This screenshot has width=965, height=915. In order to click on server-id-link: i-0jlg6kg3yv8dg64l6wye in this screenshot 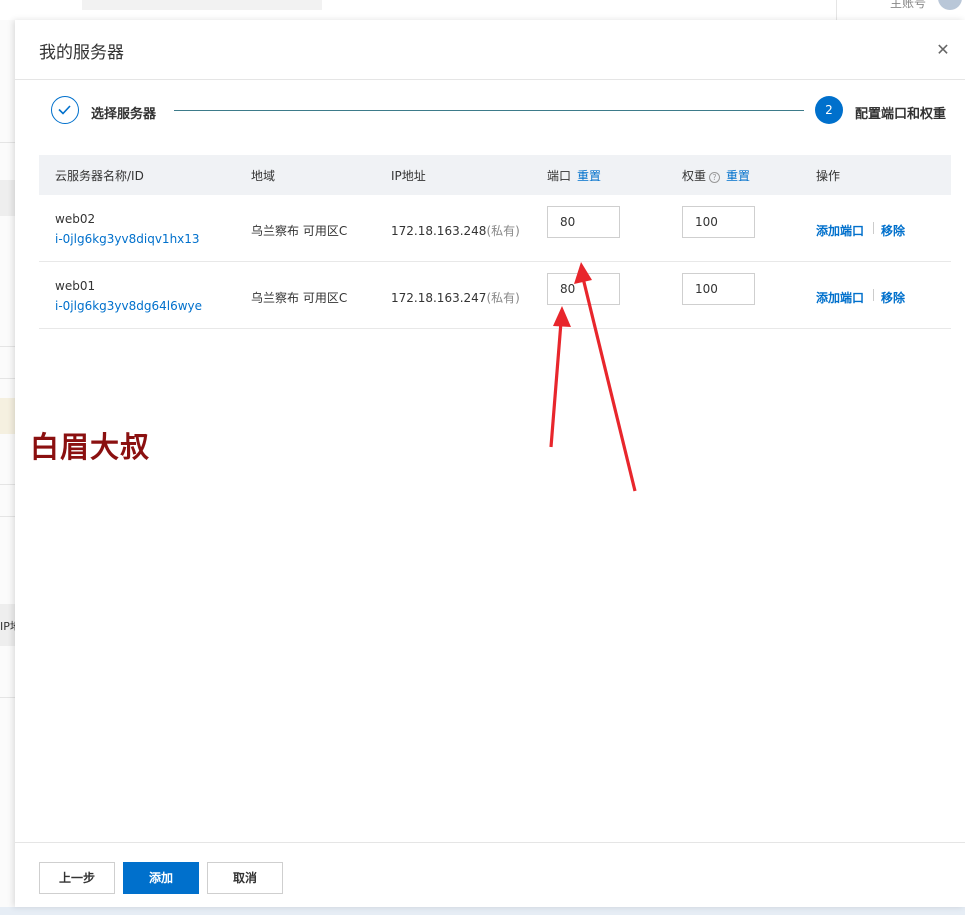, I will do `click(128, 306)`.